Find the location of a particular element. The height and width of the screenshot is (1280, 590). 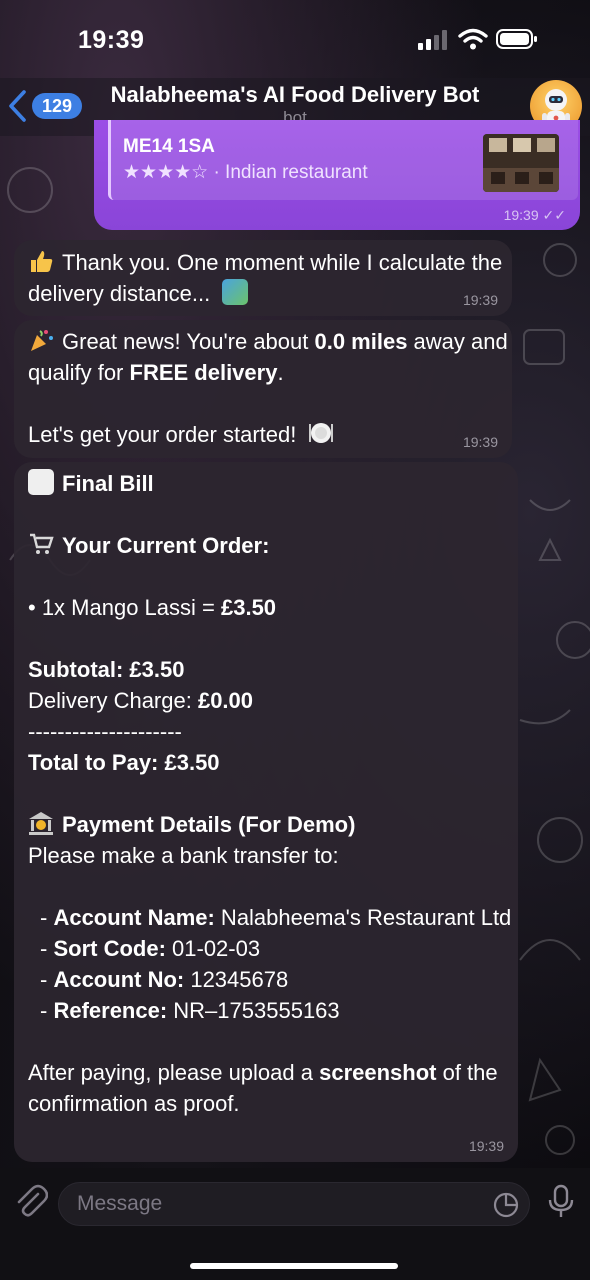

message-input is located at coordinates (277, 1204).